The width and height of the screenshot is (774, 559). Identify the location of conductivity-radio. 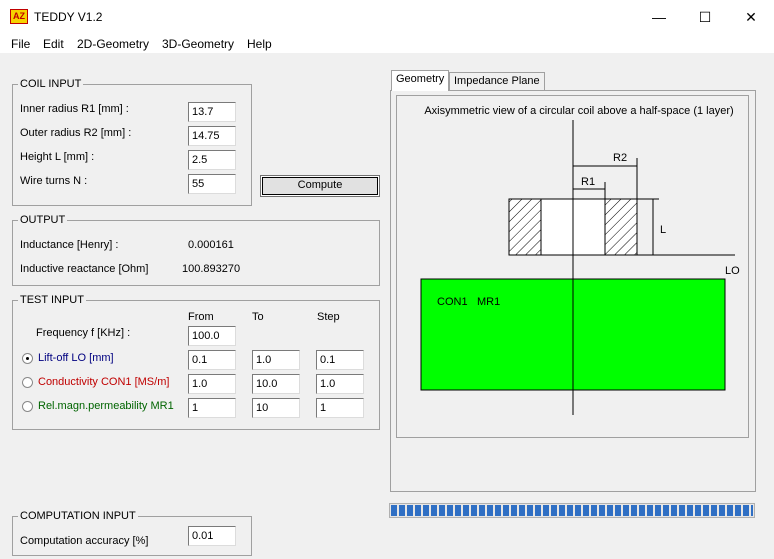
(27, 382).